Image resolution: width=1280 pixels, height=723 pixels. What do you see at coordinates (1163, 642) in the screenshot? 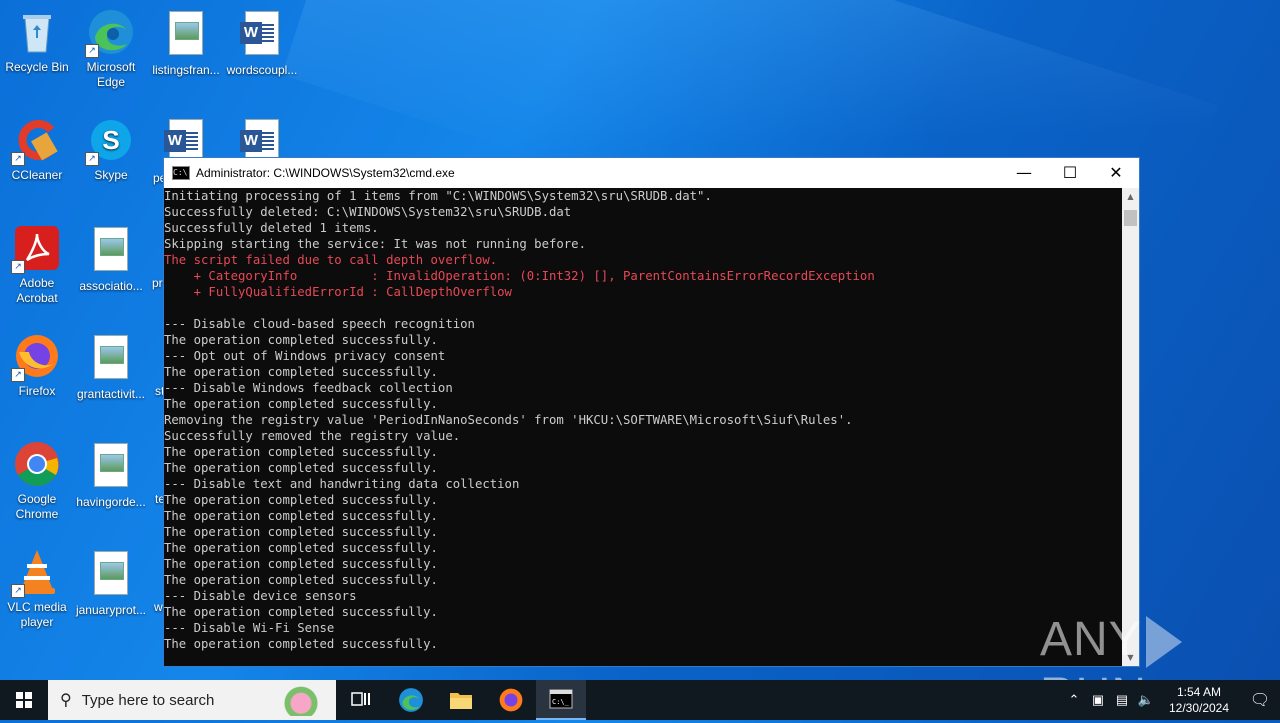
I see `play-icon` at bounding box center [1163, 642].